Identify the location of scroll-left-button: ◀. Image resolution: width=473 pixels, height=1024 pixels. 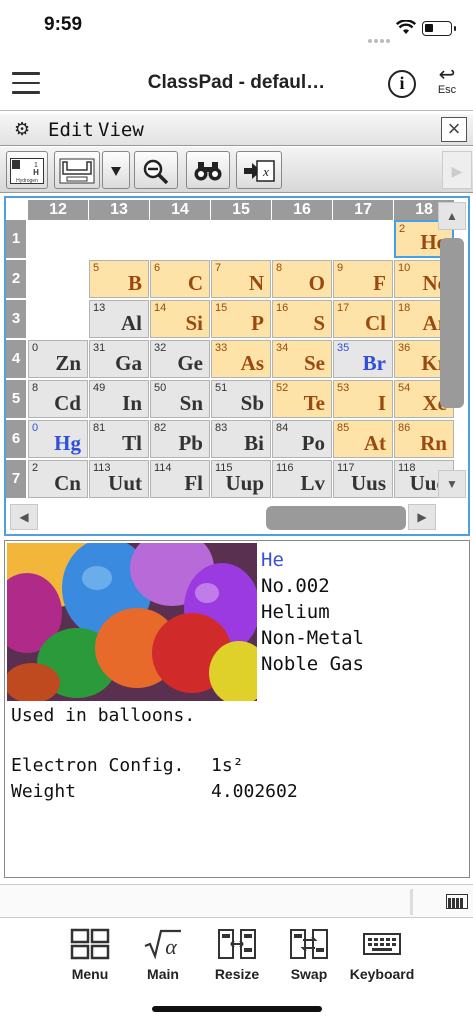
(24, 517).